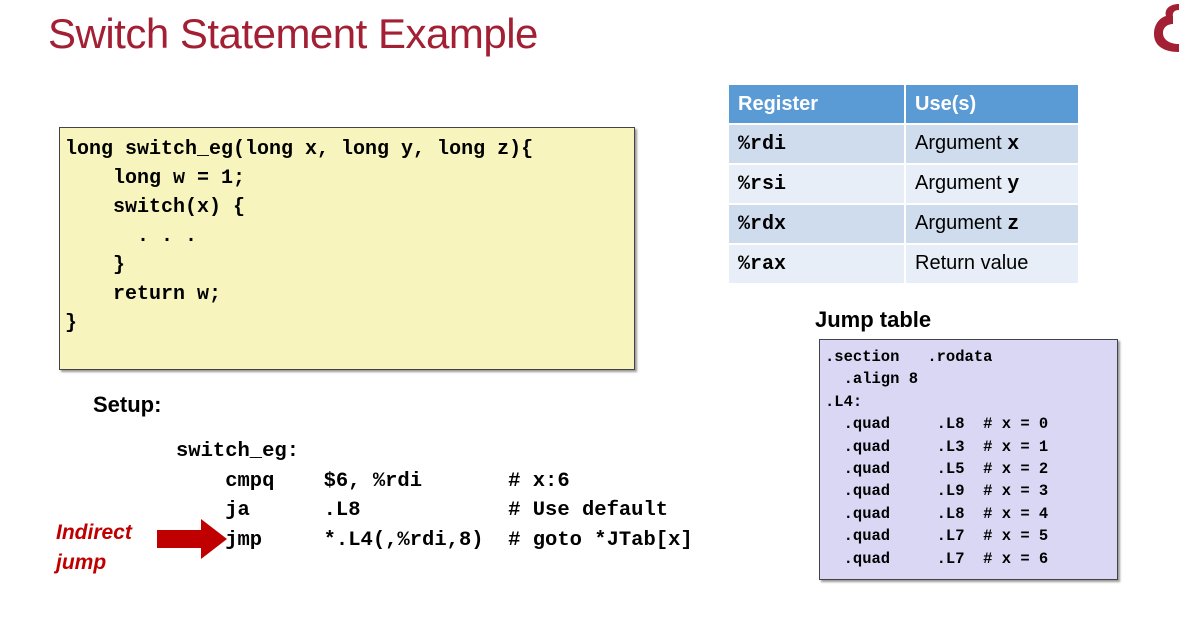  Describe the element at coordinates (937, 446) in the screenshot. I see `jump-table-line: .quad .L3 # x = 1` at that location.